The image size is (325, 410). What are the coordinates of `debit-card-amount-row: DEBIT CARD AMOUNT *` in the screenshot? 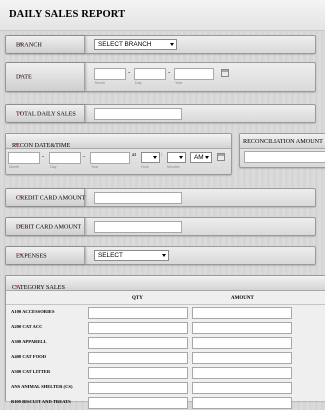 It's located at (160, 226).